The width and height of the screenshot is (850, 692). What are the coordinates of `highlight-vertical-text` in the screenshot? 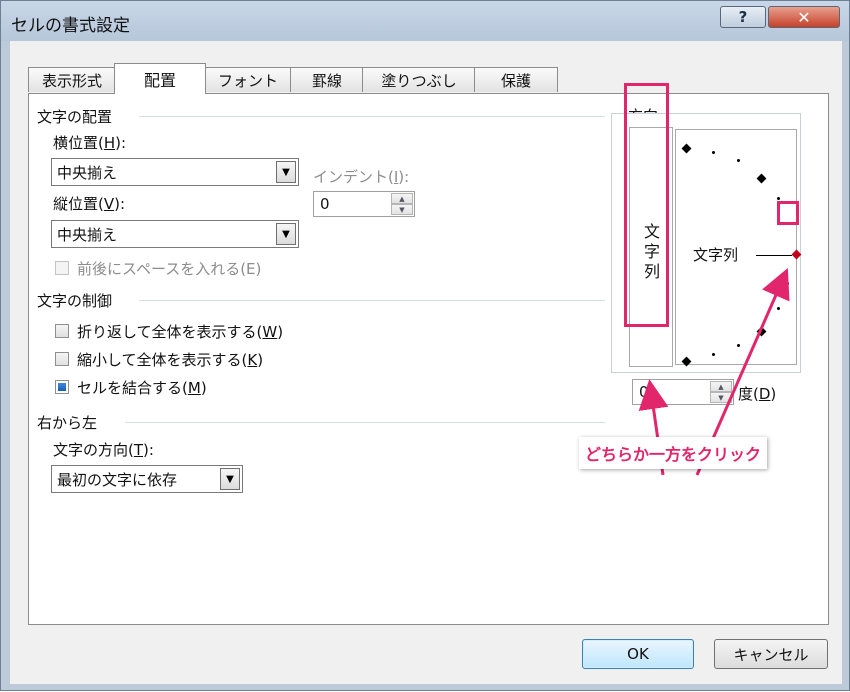 It's located at (646, 205).